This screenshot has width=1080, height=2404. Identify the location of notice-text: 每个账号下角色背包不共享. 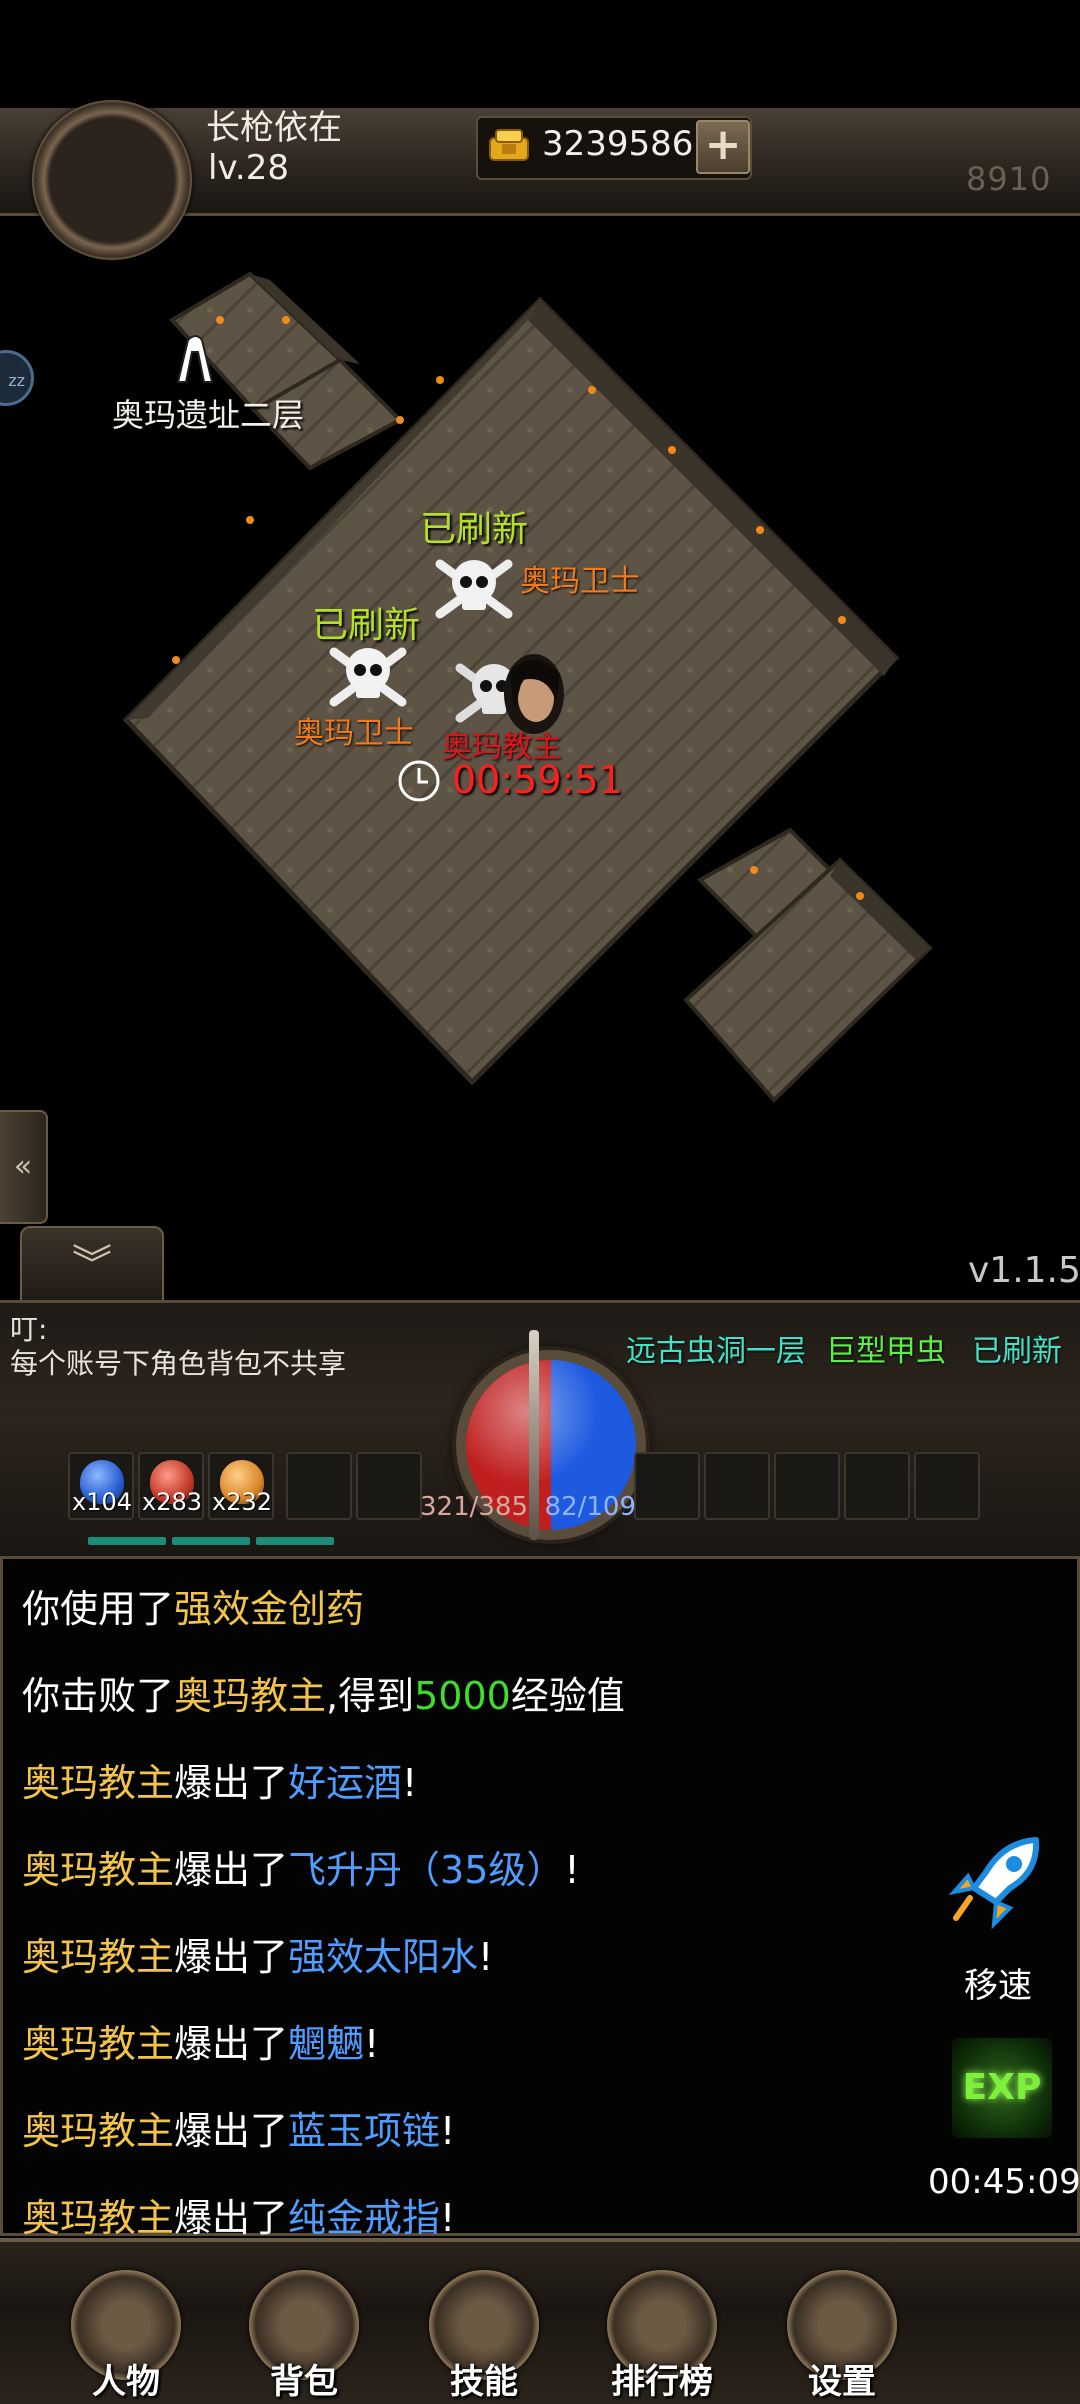
(178, 1363).